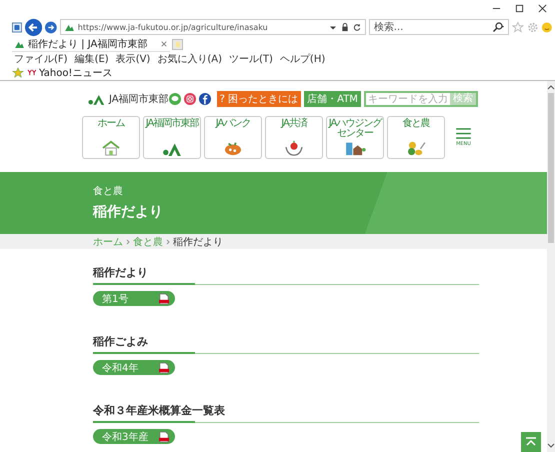 The height and width of the screenshot is (452, 555). What do you see at coordinates (97, 99) in the screenshot?
I see `ja-logo-icon` at bounding box center [97, 99].